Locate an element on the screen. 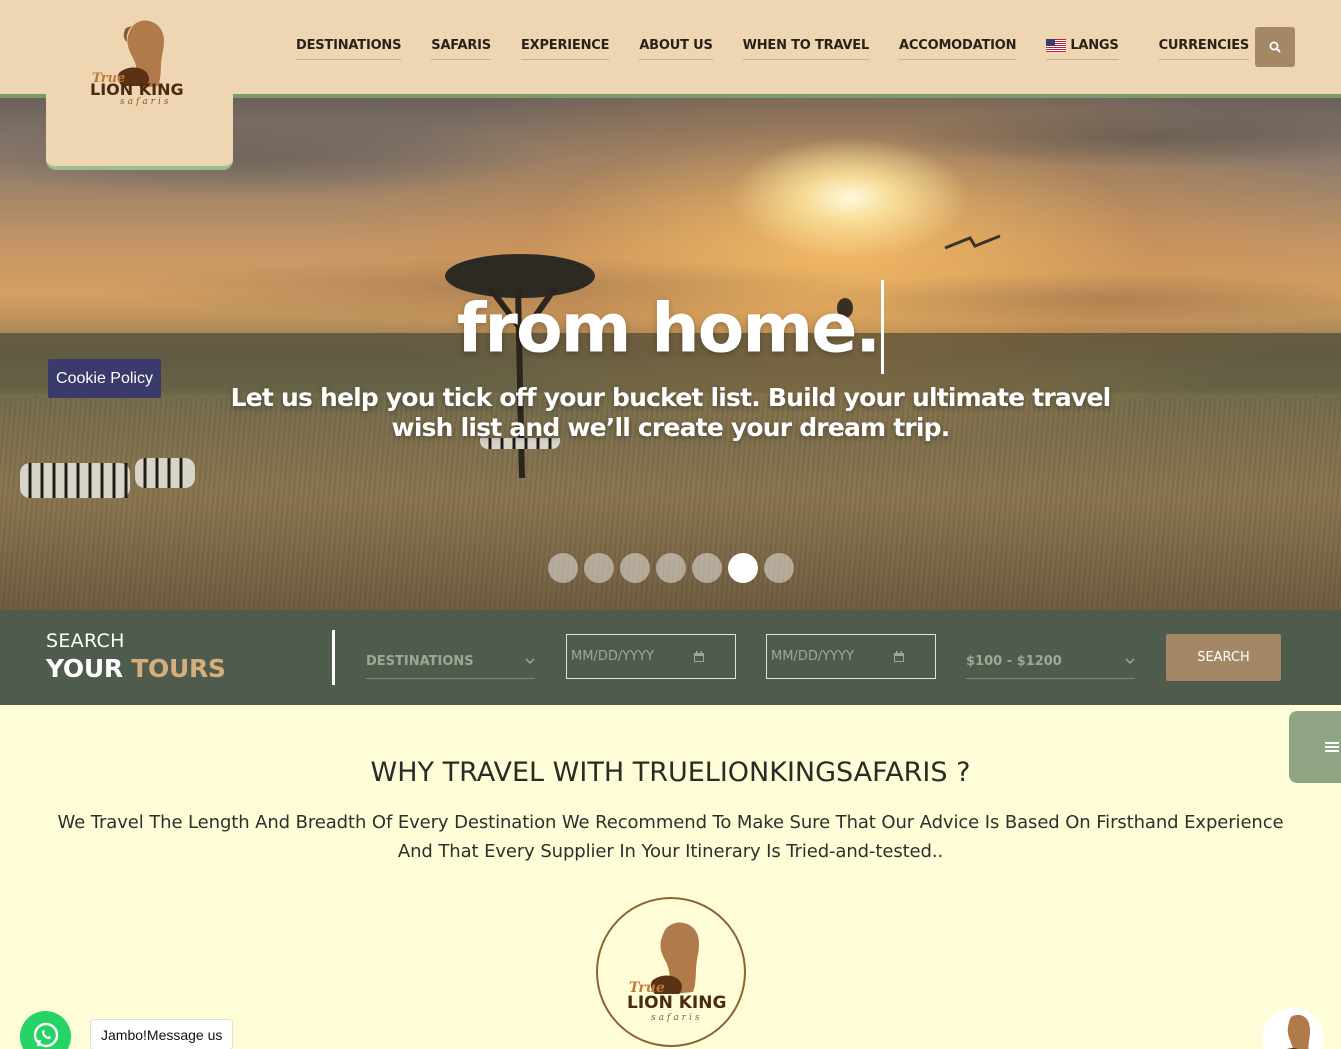 The width and height of the screenshot is (1341, 1049). whatsapp-icon is located at coordinates (45, 1035).